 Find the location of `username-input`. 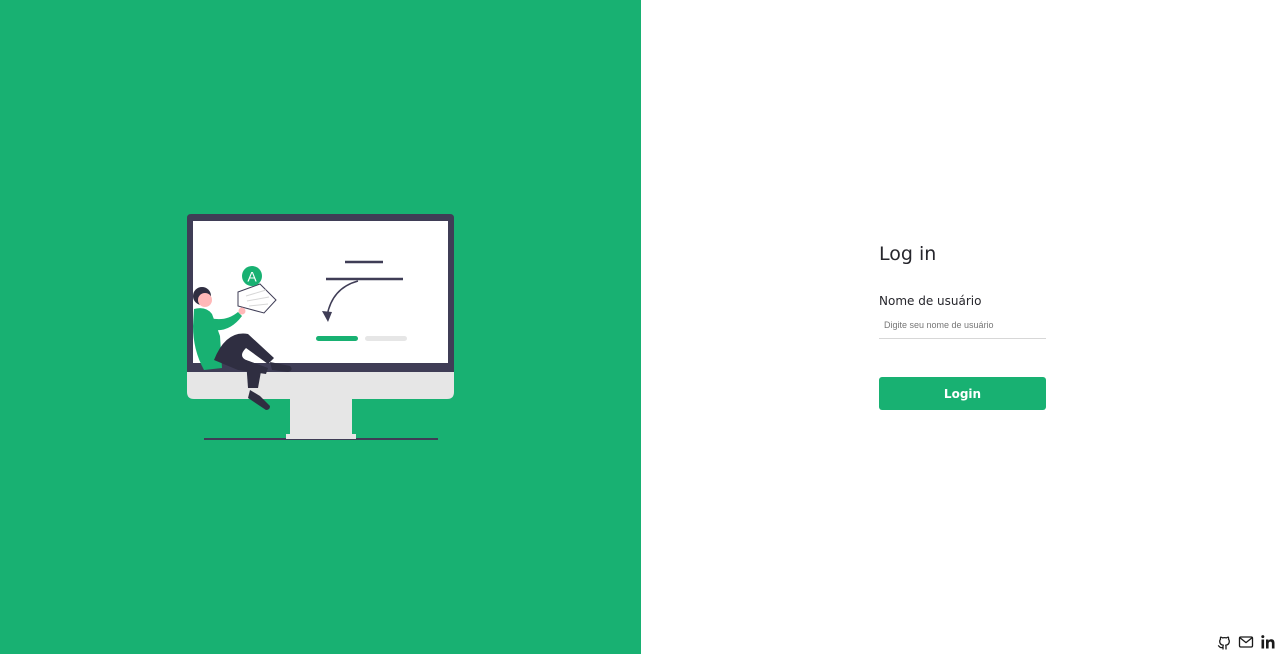

username-input is located at coordinates (962, 325).